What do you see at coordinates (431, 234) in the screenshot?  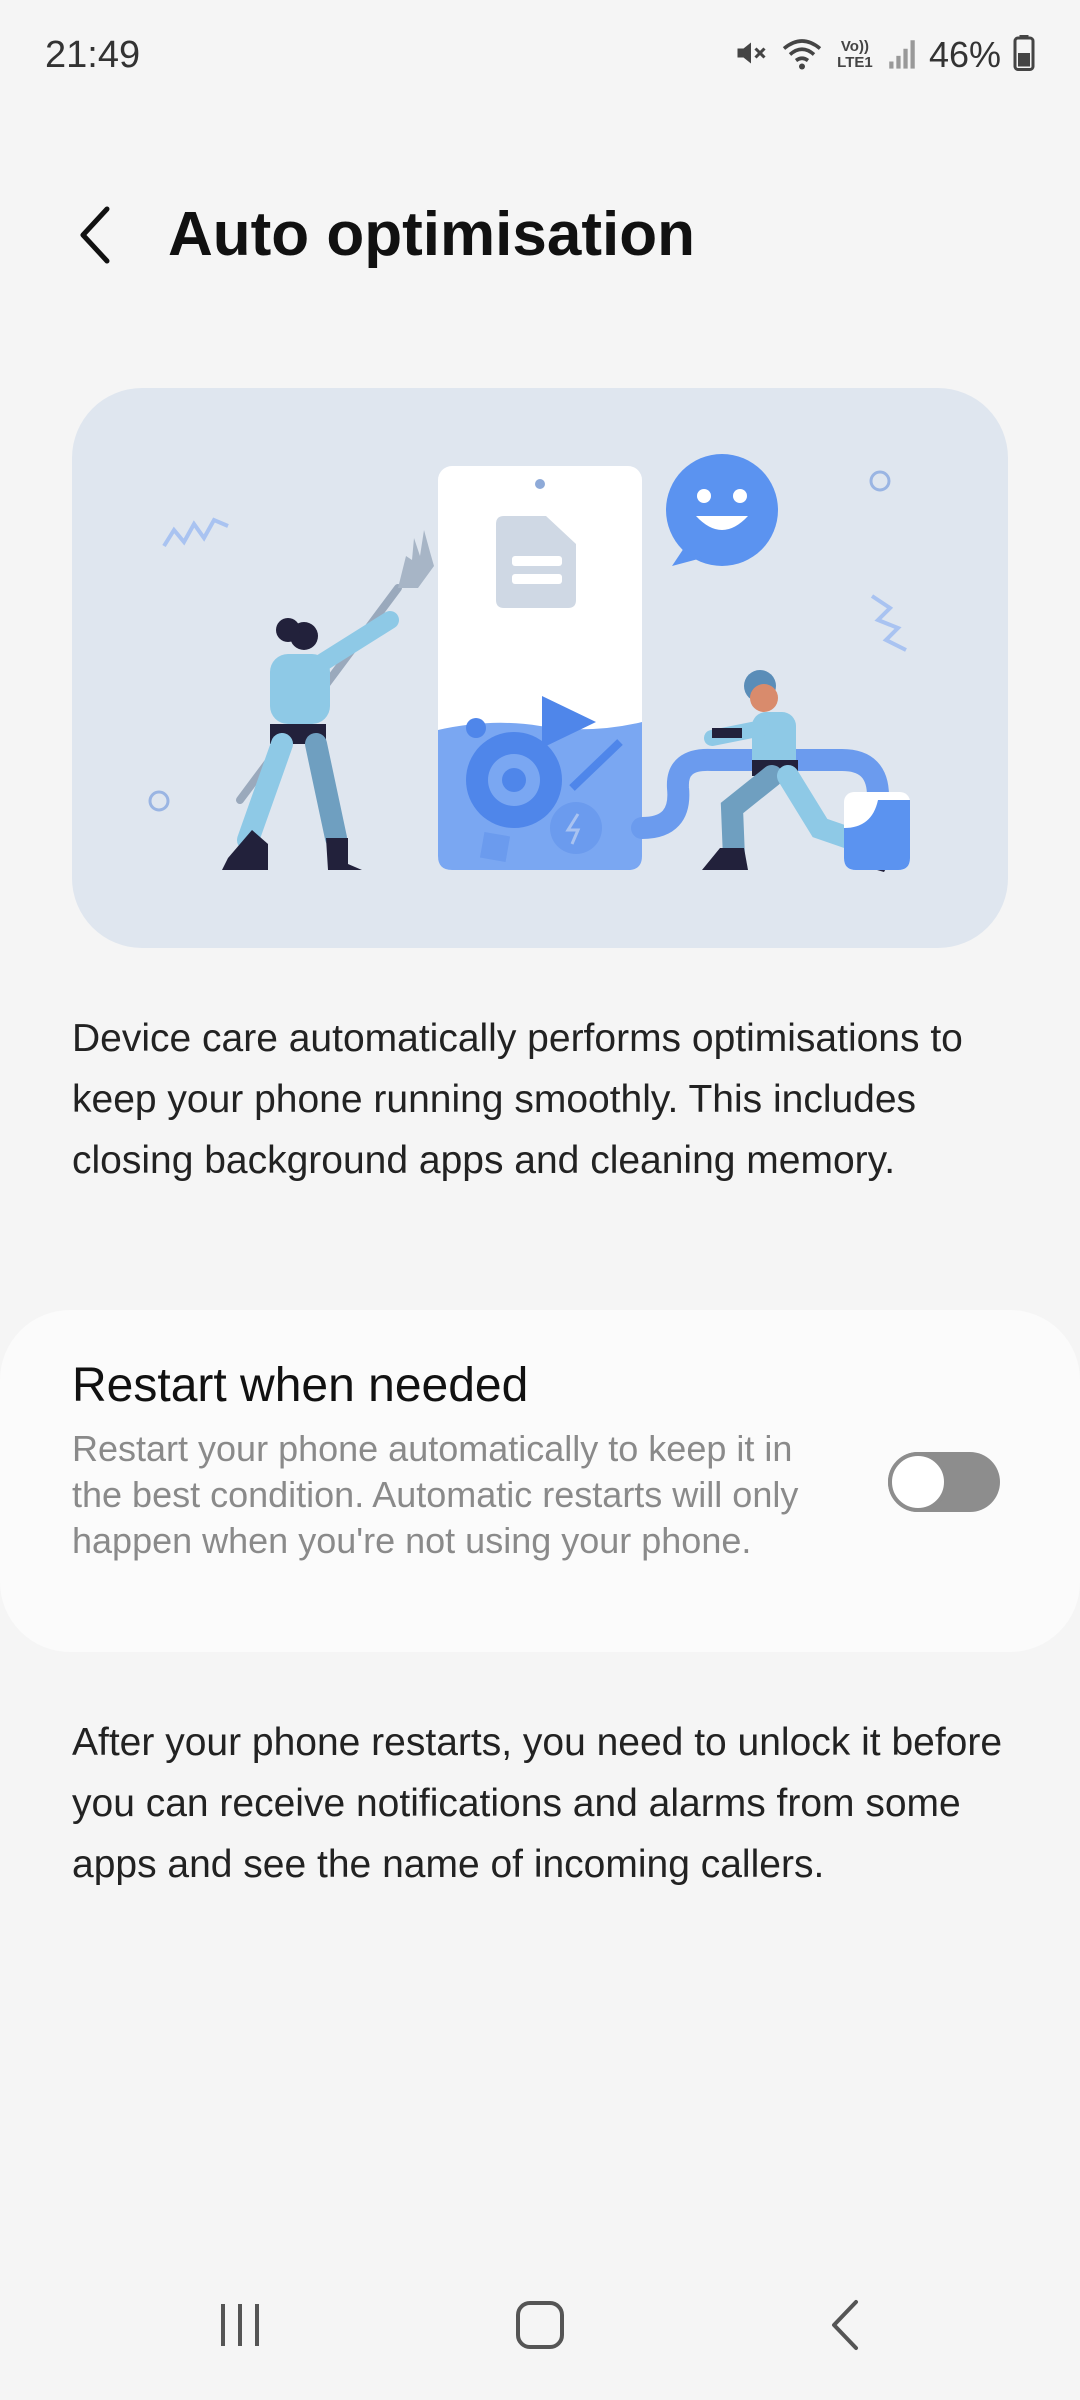 I see `page-title: Auto optimisation` at bounding box center [431, 234].